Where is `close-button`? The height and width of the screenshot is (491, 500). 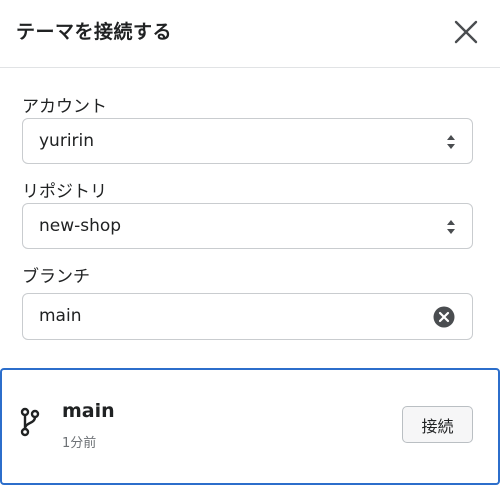 close-button is located at coordinates (466, 32).